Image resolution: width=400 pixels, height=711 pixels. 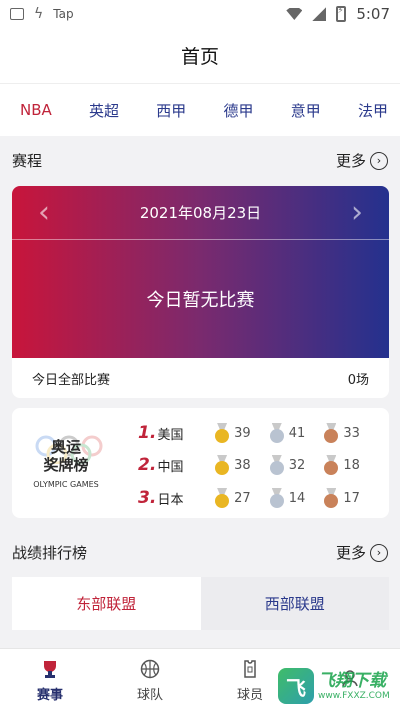 I want to click on nav-teams: 球队, so click(x=150, y=680).